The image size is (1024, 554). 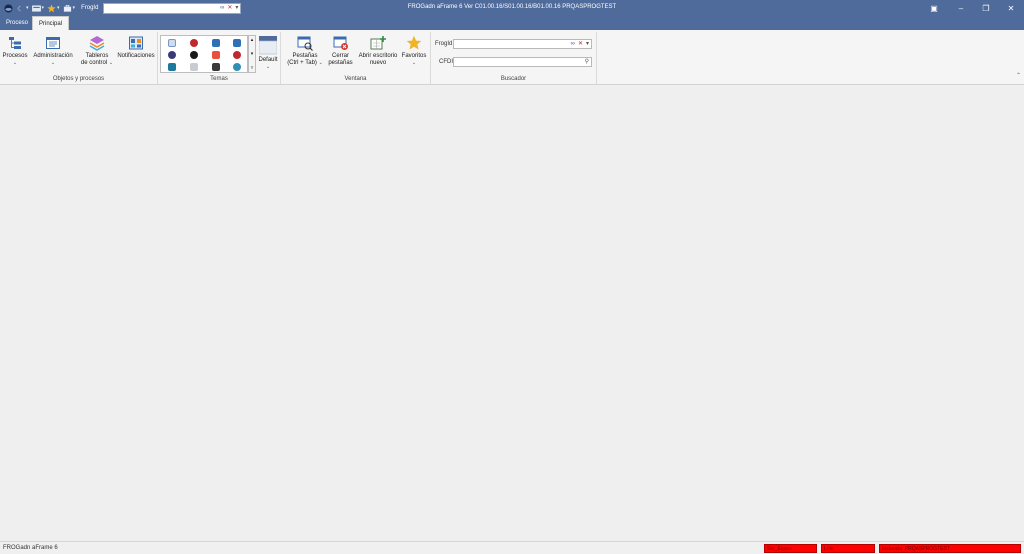 I want to click on tab-principal: Principal, so click(x=51, y=23).